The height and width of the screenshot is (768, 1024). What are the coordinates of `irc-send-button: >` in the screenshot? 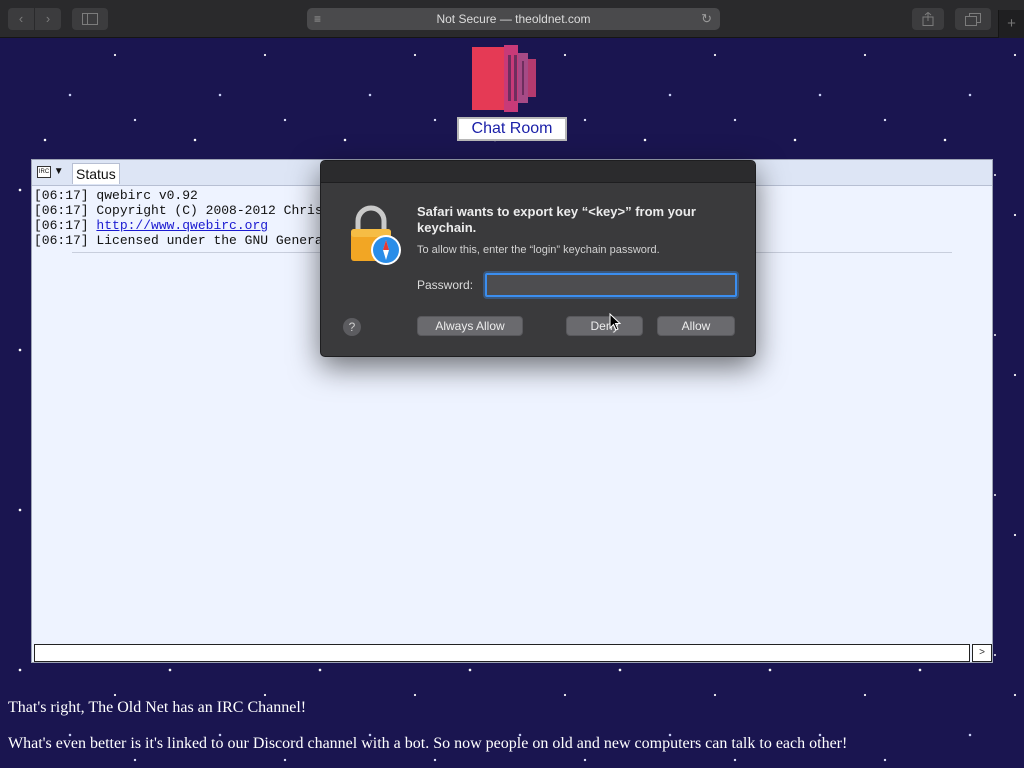 It's located at (982, 653).